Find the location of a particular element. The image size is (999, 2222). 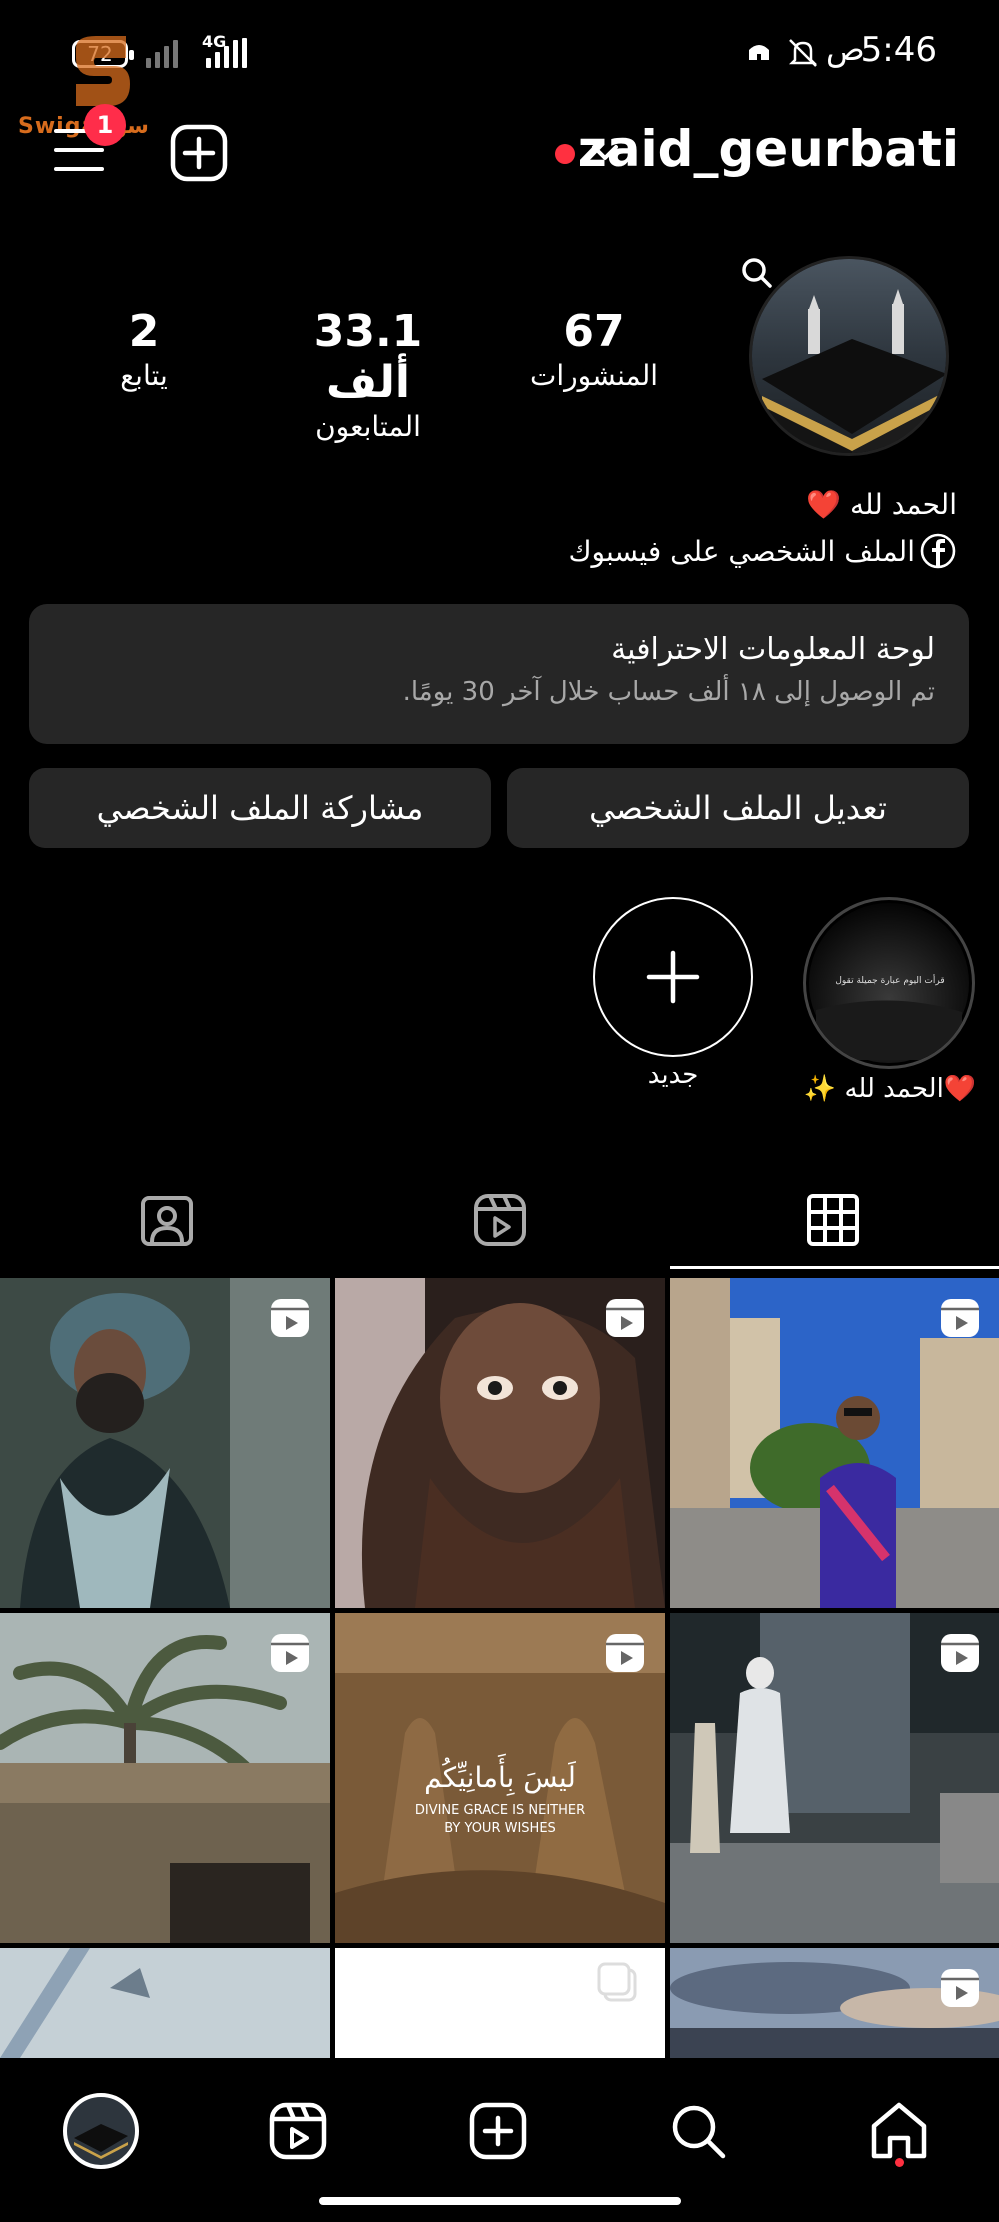

highlight-caption: قرأت اليوم عبارة جميلة تقول is located at coordinates (890, 981).